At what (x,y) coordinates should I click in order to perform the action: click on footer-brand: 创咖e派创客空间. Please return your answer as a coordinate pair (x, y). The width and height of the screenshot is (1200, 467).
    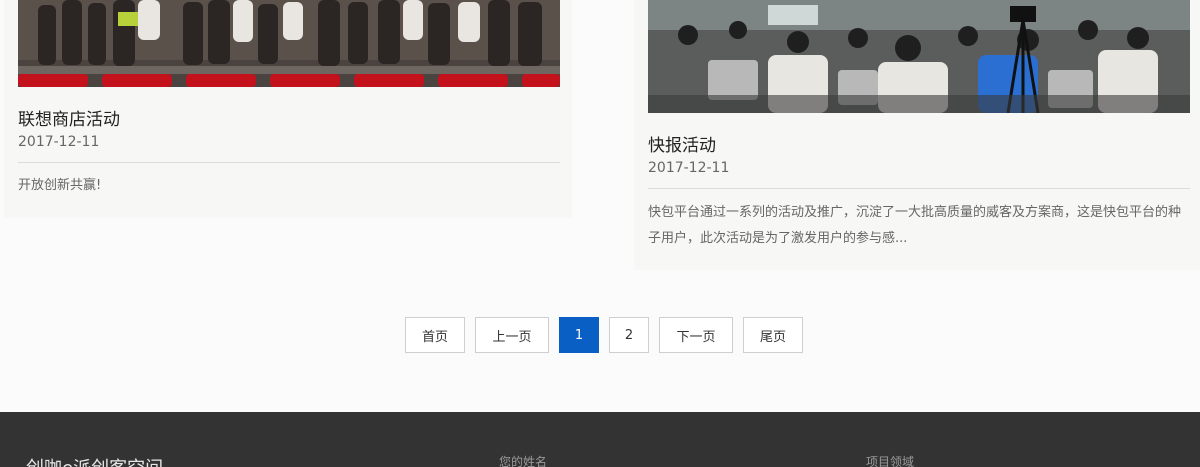
    Looking at the image, I should click on (94, 460).